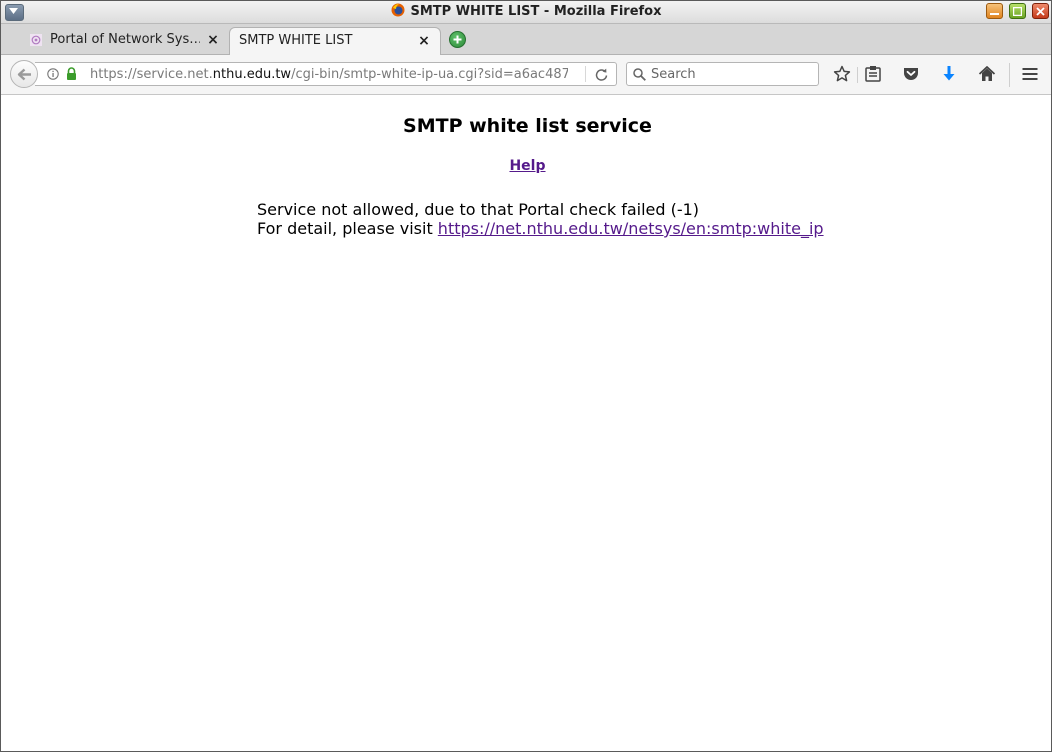 This screenshot has width=1052, height=752. What do you see at coordinates (911, 74) in the screenshot?
I see `pocket-icon` at bounding box center [911, 74].